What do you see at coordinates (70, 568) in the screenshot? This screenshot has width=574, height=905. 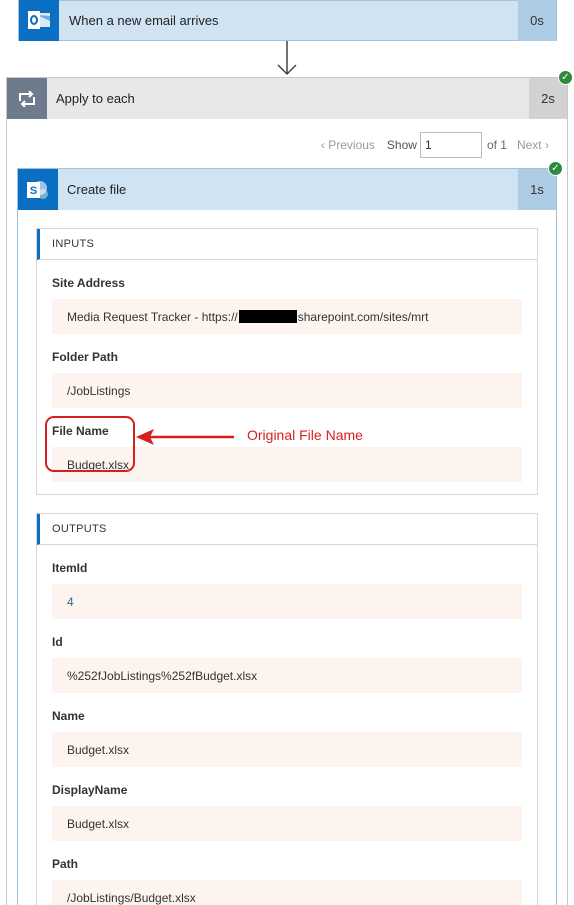 I see `itemid-label: ItemId` at bounding box center [70, 568].